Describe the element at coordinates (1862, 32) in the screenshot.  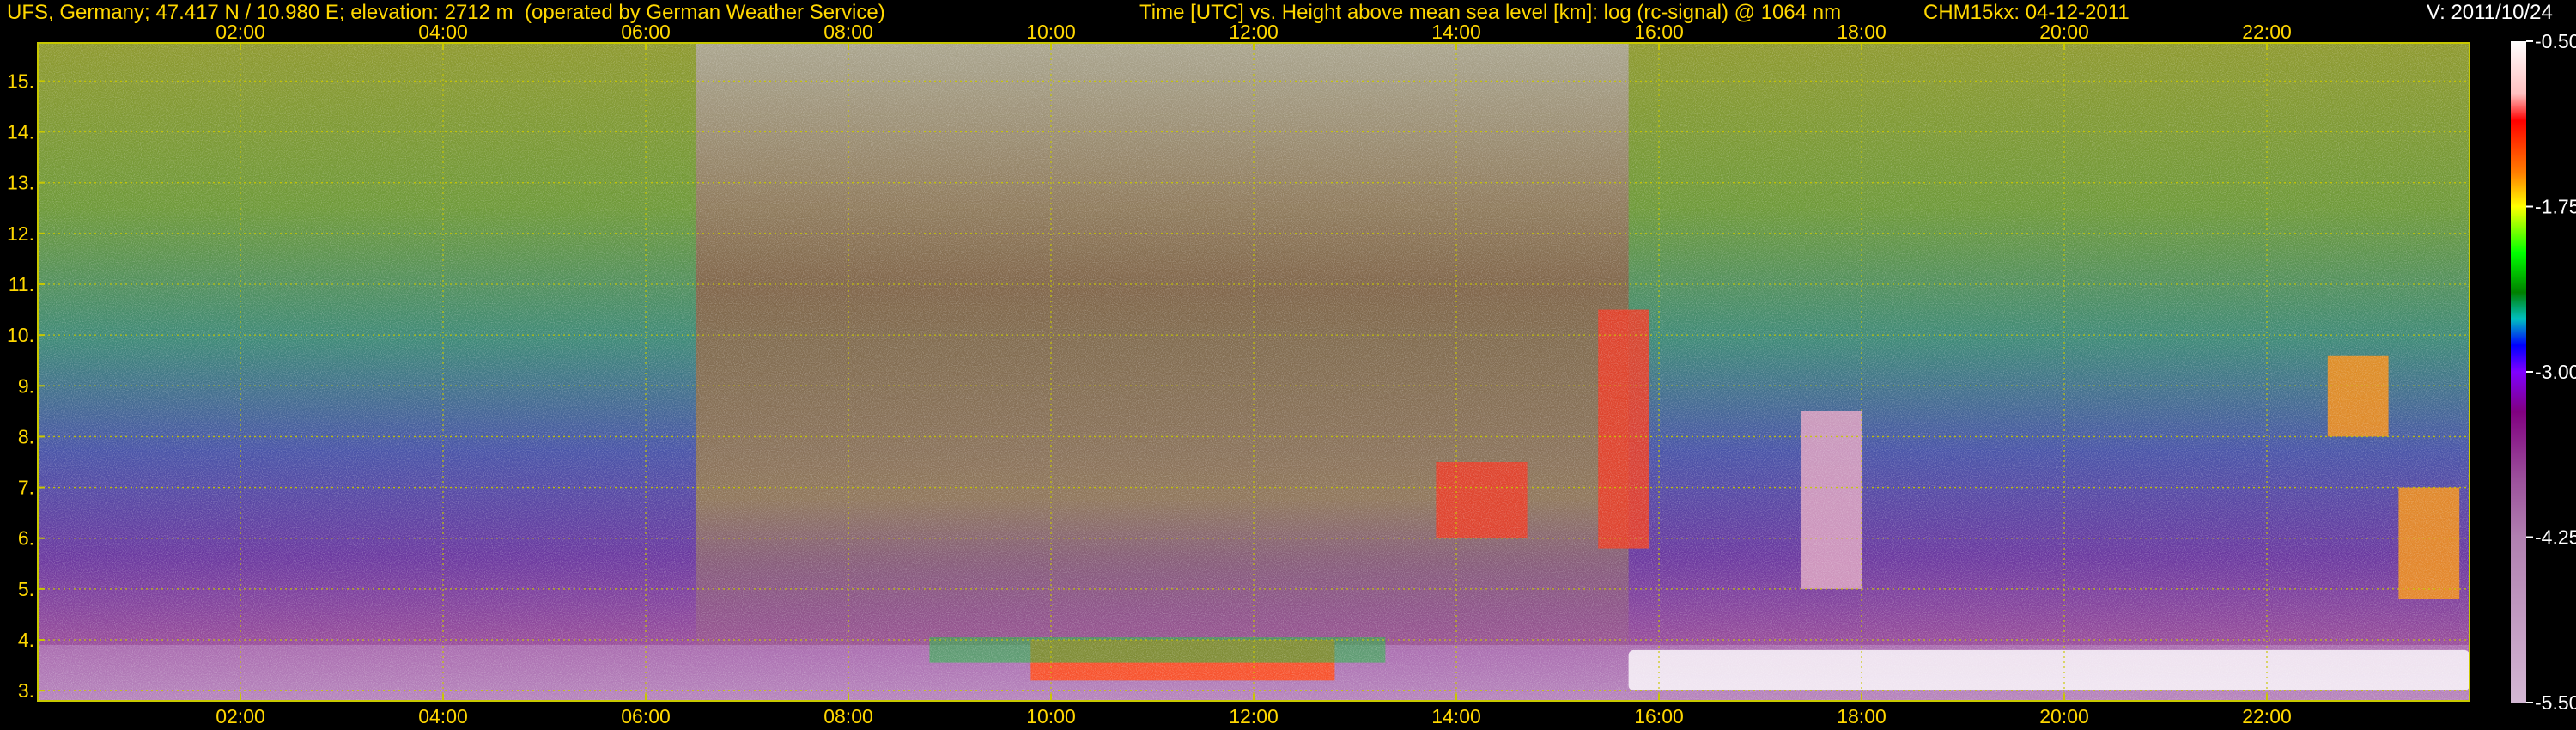
I see `x-tick-label-top-8: 18:00` at that location.